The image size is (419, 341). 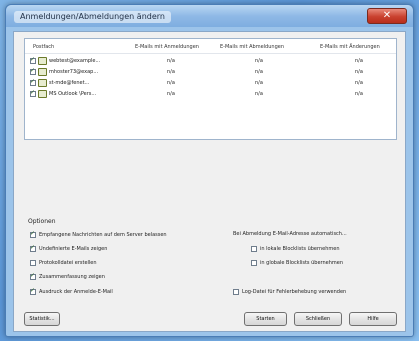 I want to click on help-button: Hilfe, so click(x=373, y=319).